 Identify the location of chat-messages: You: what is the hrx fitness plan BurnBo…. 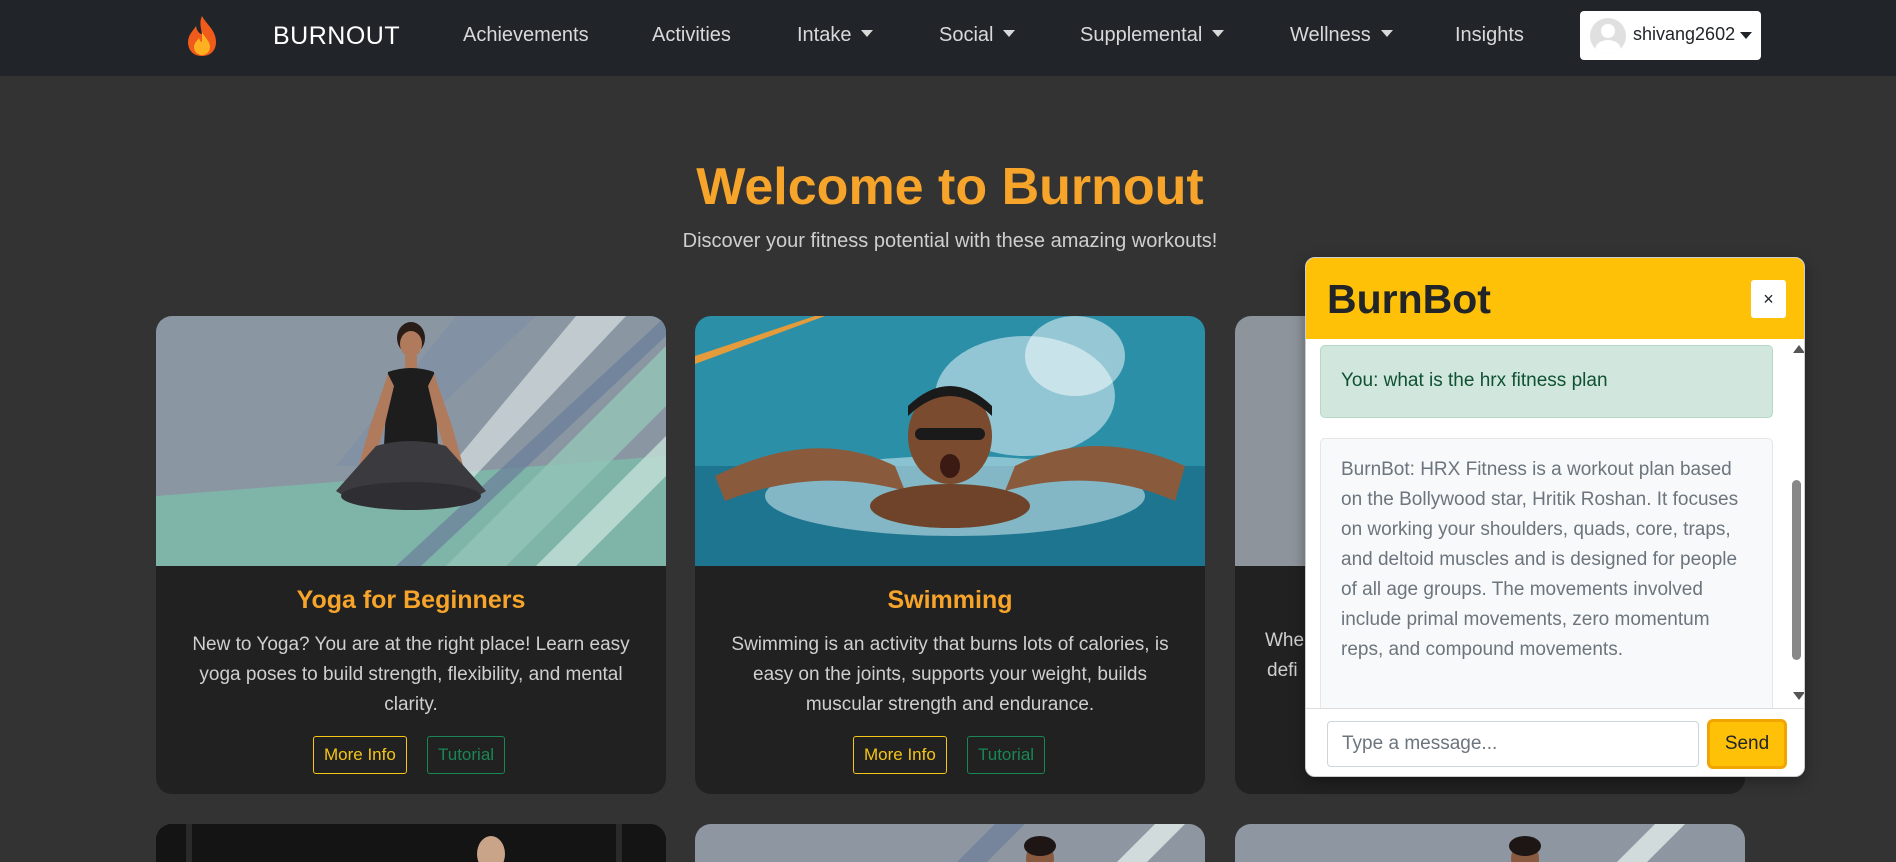
(1555, 523).